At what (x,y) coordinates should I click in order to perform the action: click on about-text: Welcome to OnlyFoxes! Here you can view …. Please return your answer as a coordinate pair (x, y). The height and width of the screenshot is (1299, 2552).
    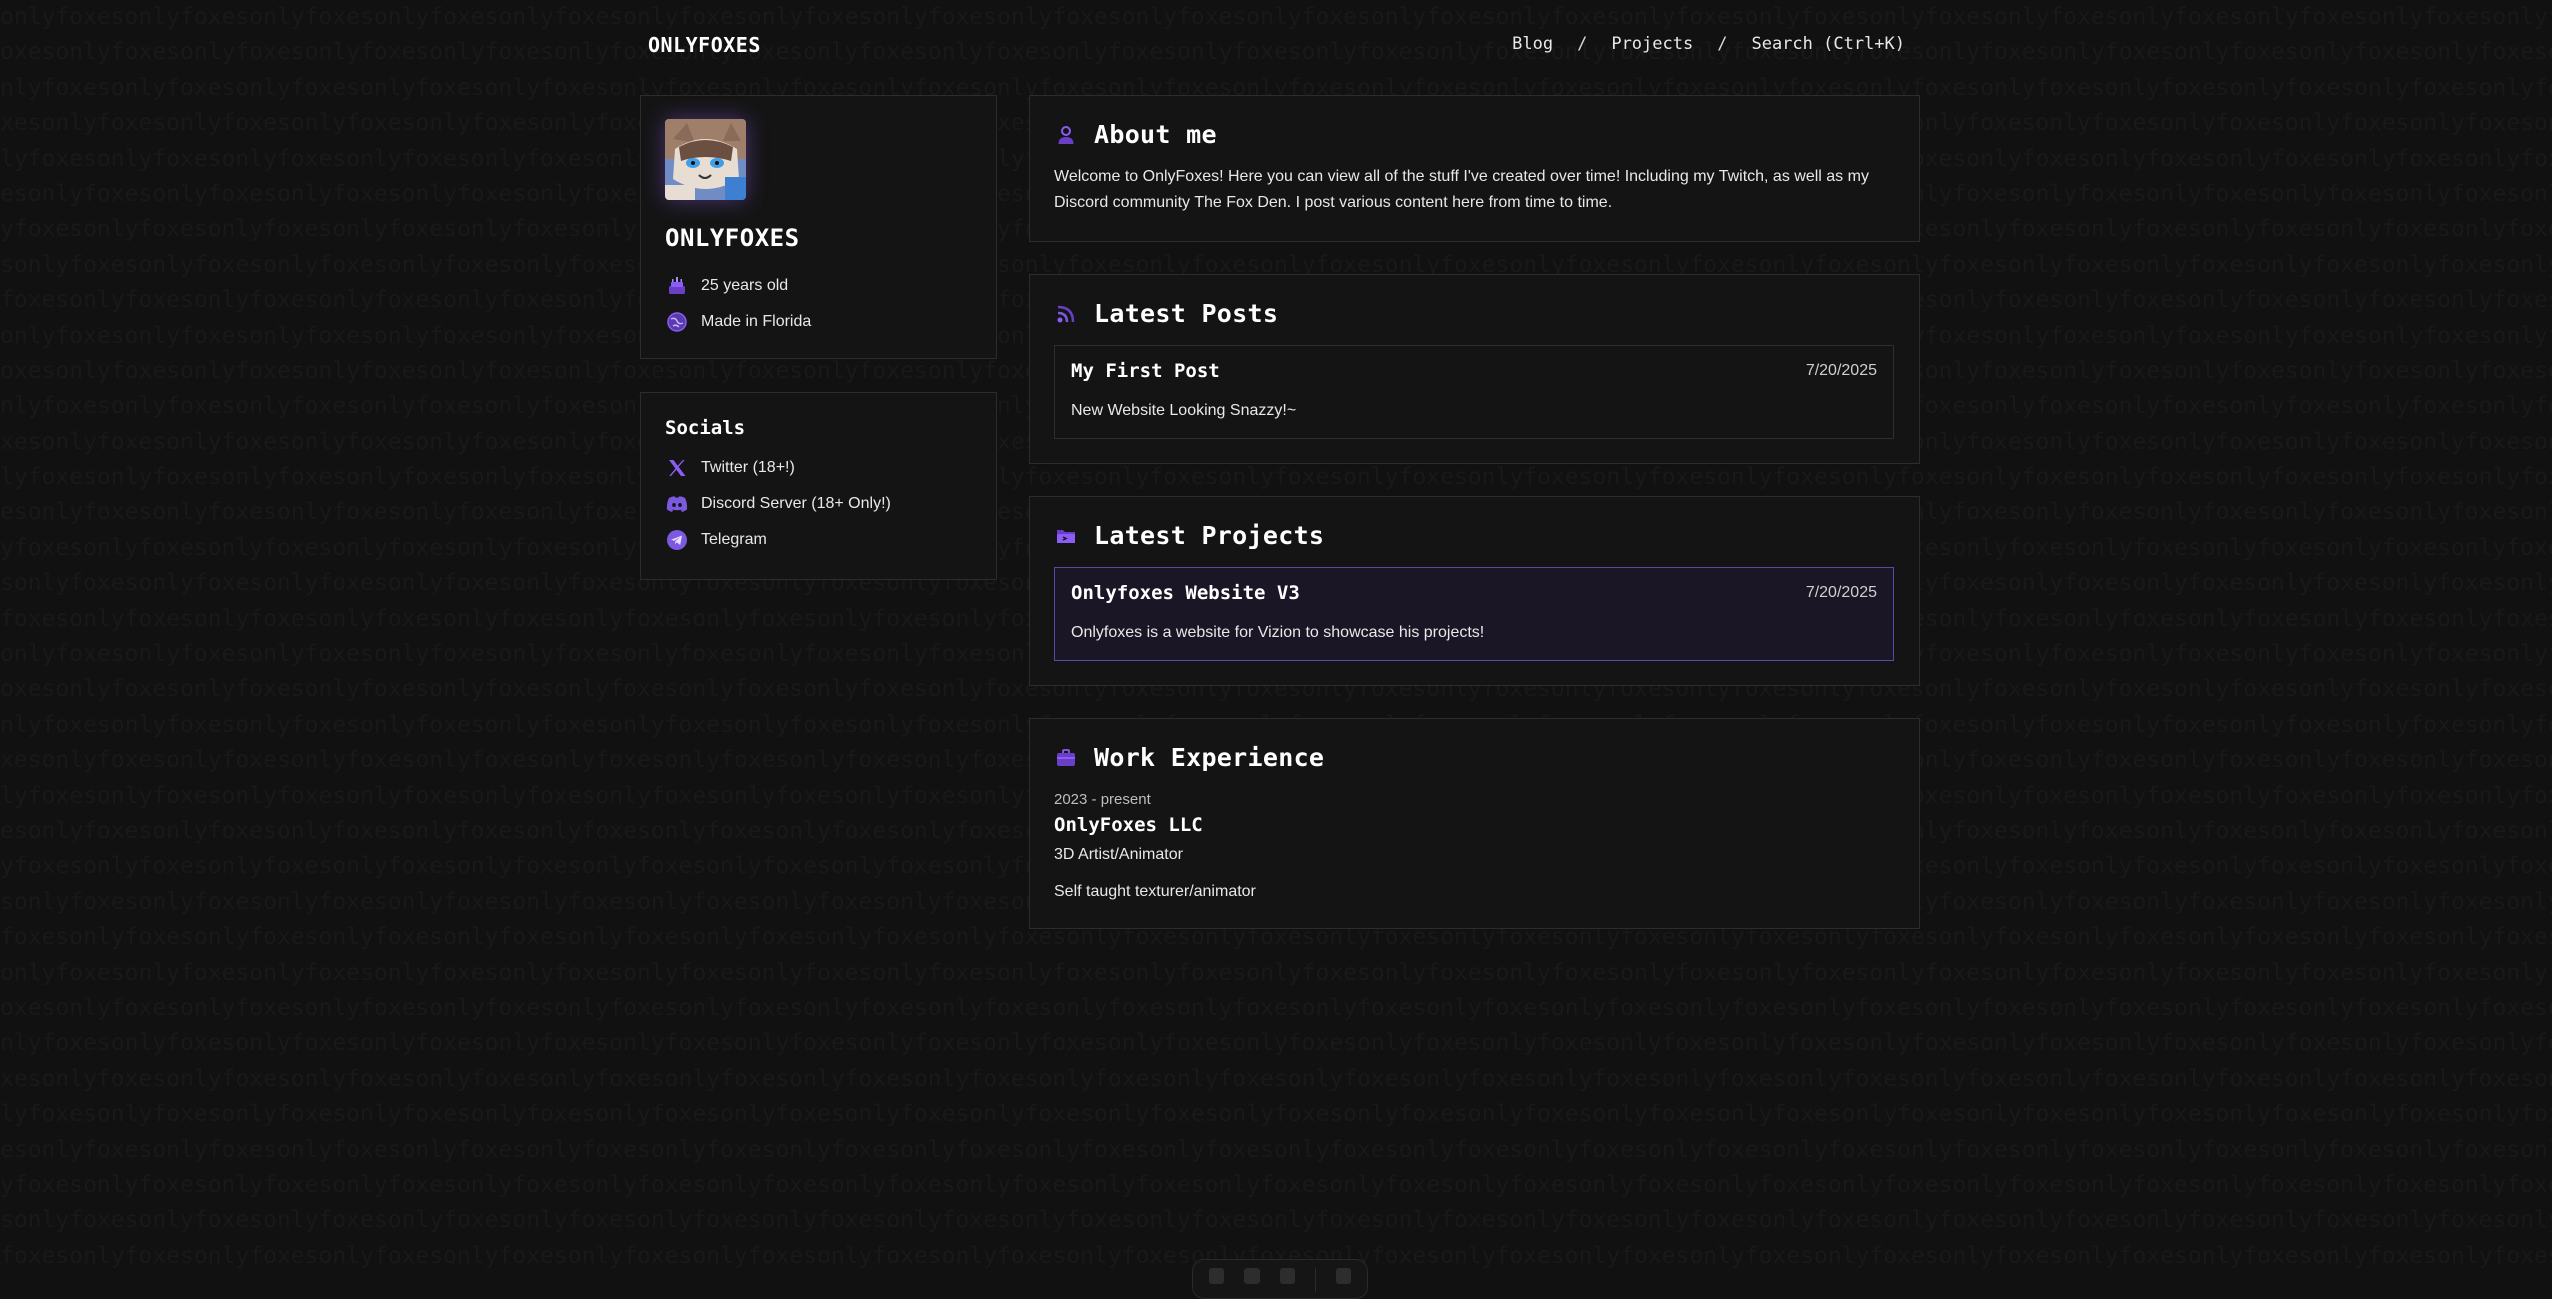
    Looking at the image, I should click on (1461, 189).